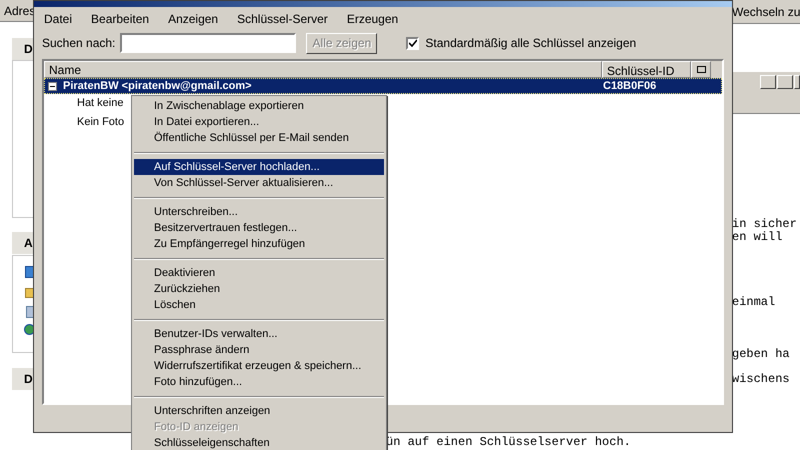 The height and width of the screenshot is (450, 800). Describe the element at coordinates (629, 86) in the screenshot. I see `key-id: C18B0F06` at that location.